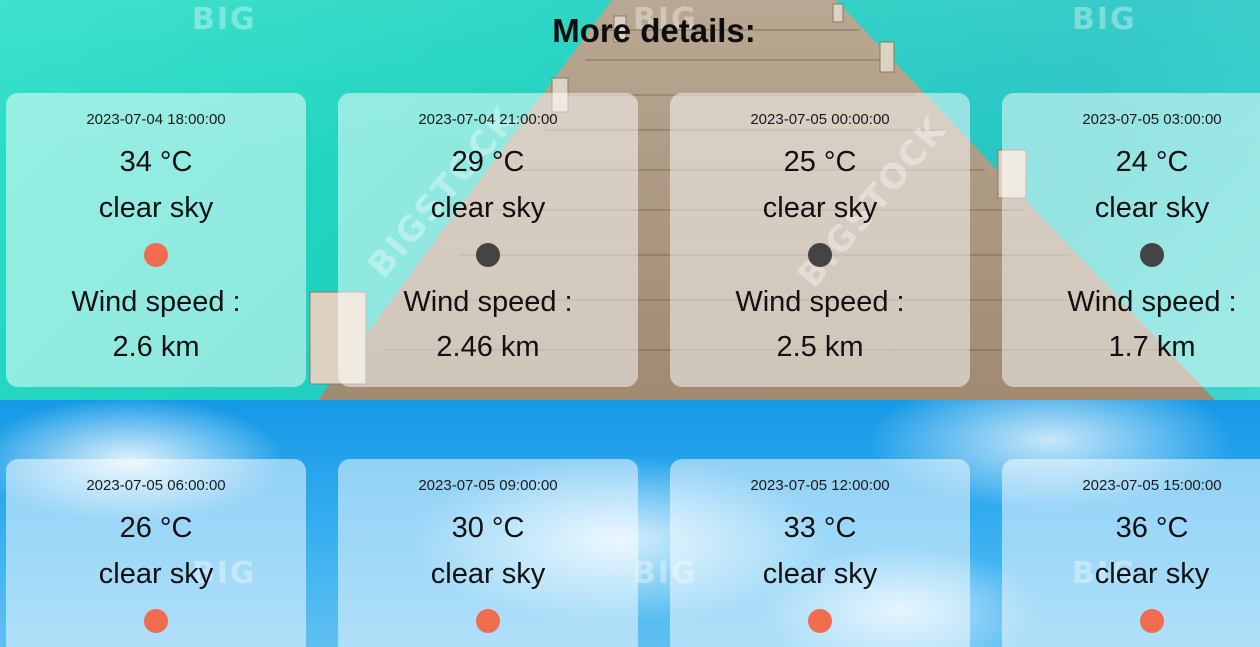 The height and width of the screenshot is (647, 1260). I want to click on forecast-card: 2023-07-05 06:00:00 26 °C clear sky, so click(156, 553).